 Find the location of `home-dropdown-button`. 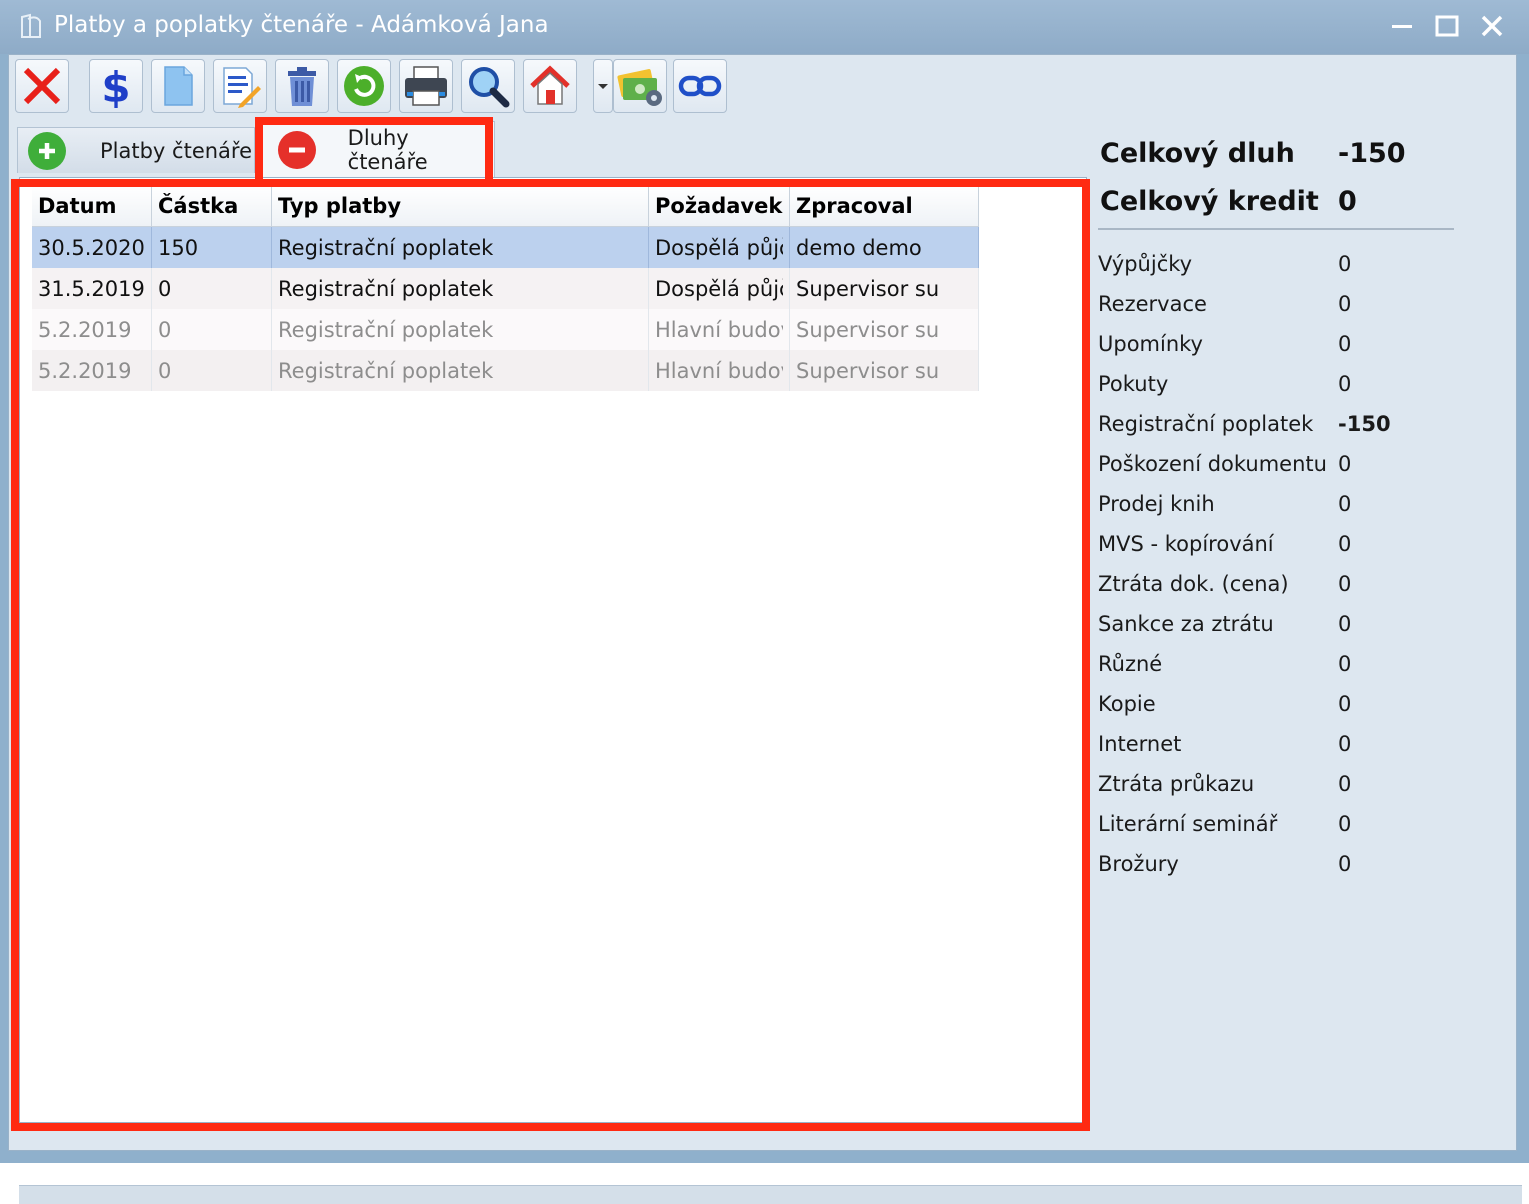

home-dropdown-button is located at coordinates (603, 86).